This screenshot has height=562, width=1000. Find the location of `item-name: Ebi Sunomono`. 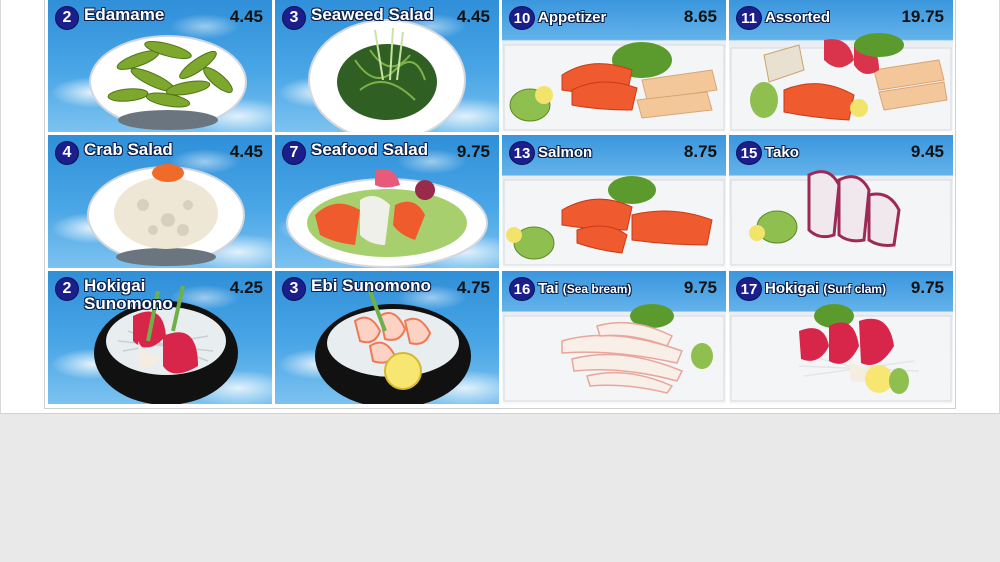

item-name: Ebi Sunomono is located at coordinates (371, 285).